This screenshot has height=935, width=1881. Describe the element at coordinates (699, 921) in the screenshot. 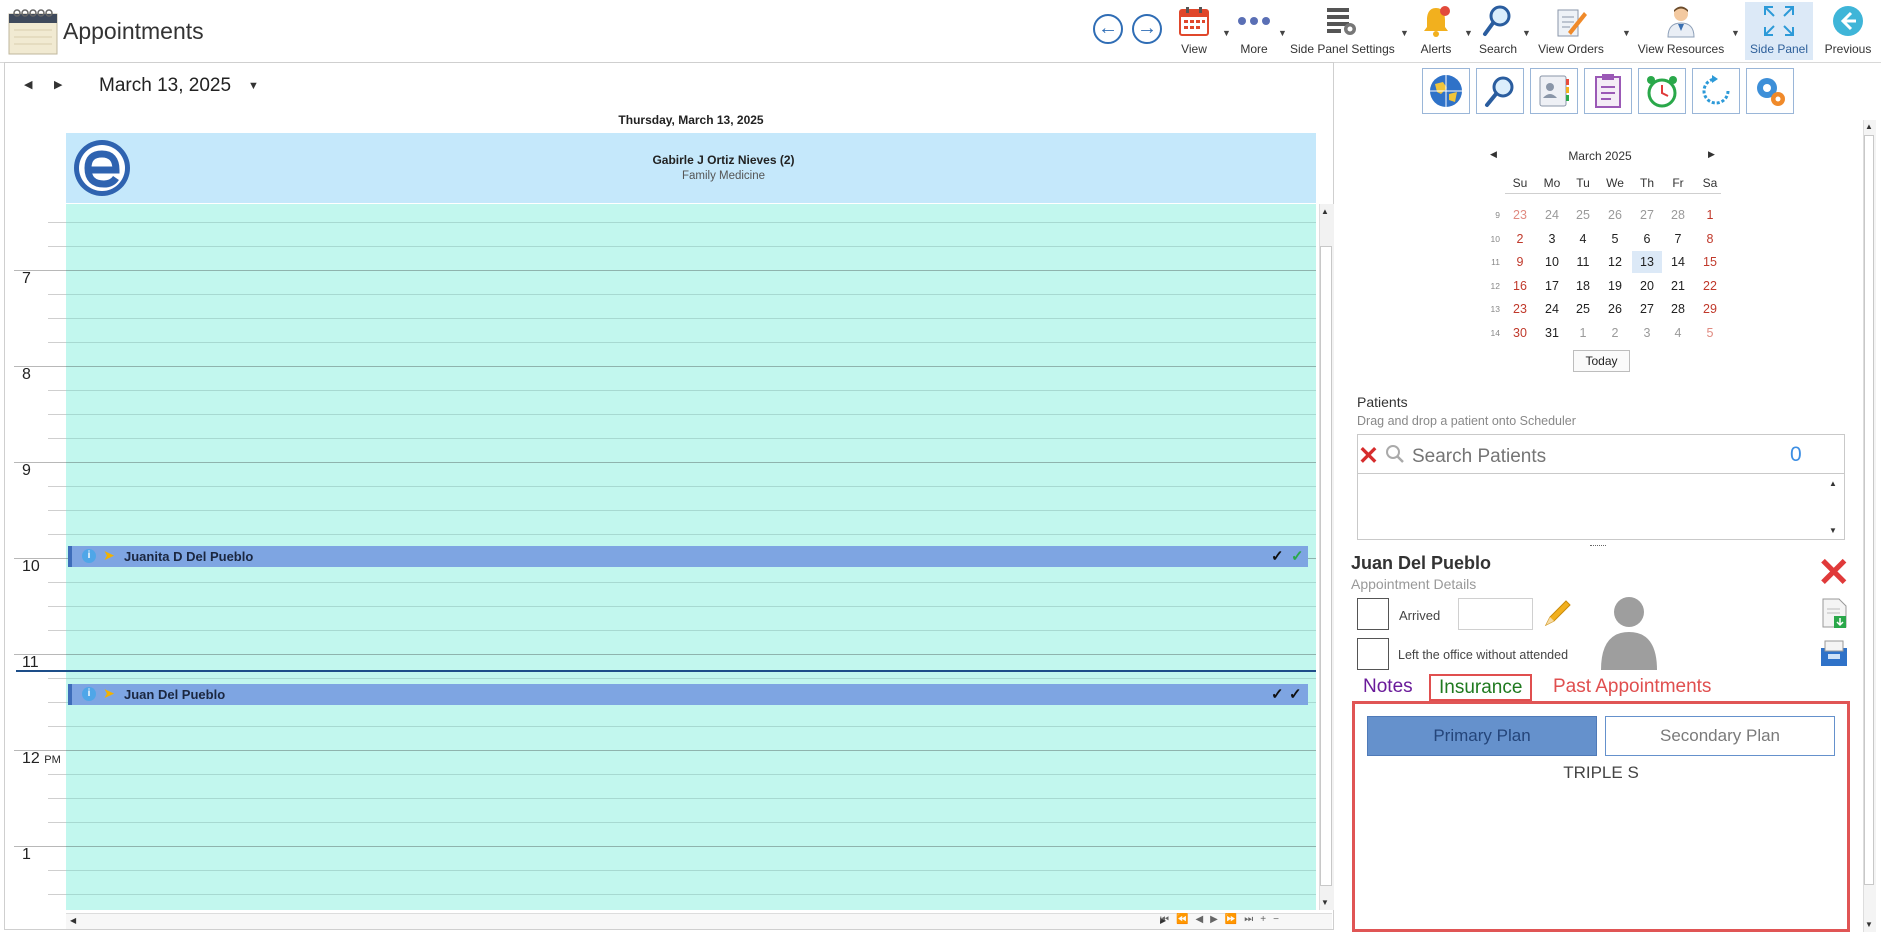

I see `horizontal-scrollbar` at that location.